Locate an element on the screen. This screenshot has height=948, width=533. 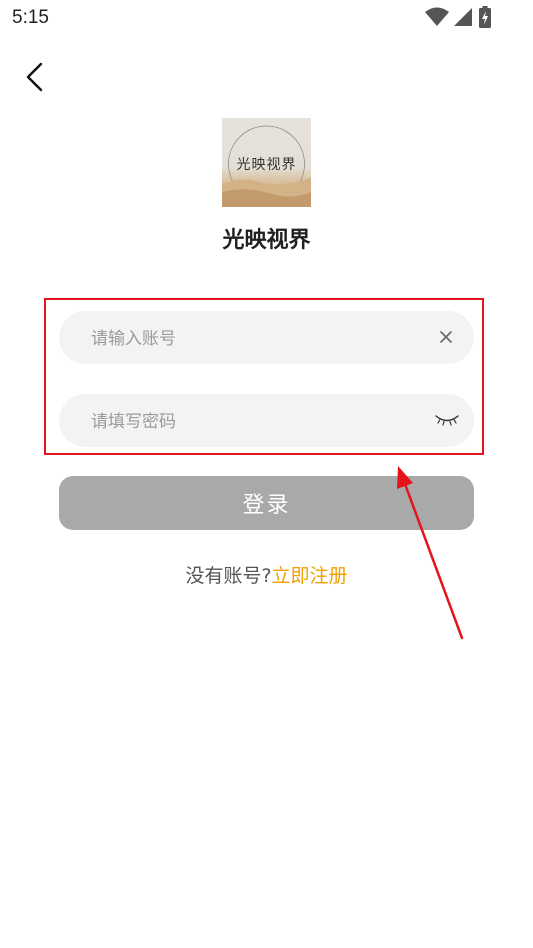
chevron-left-icon is located at coordinates (34, 77).